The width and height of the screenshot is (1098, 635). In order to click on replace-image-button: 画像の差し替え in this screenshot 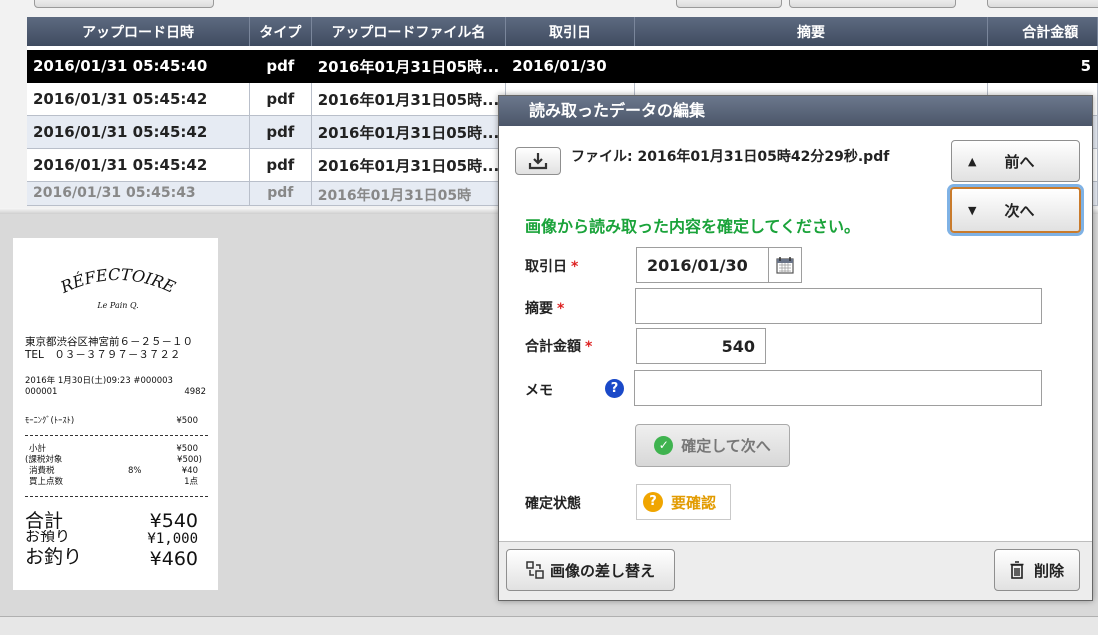, I will do `click(590, 570)`.